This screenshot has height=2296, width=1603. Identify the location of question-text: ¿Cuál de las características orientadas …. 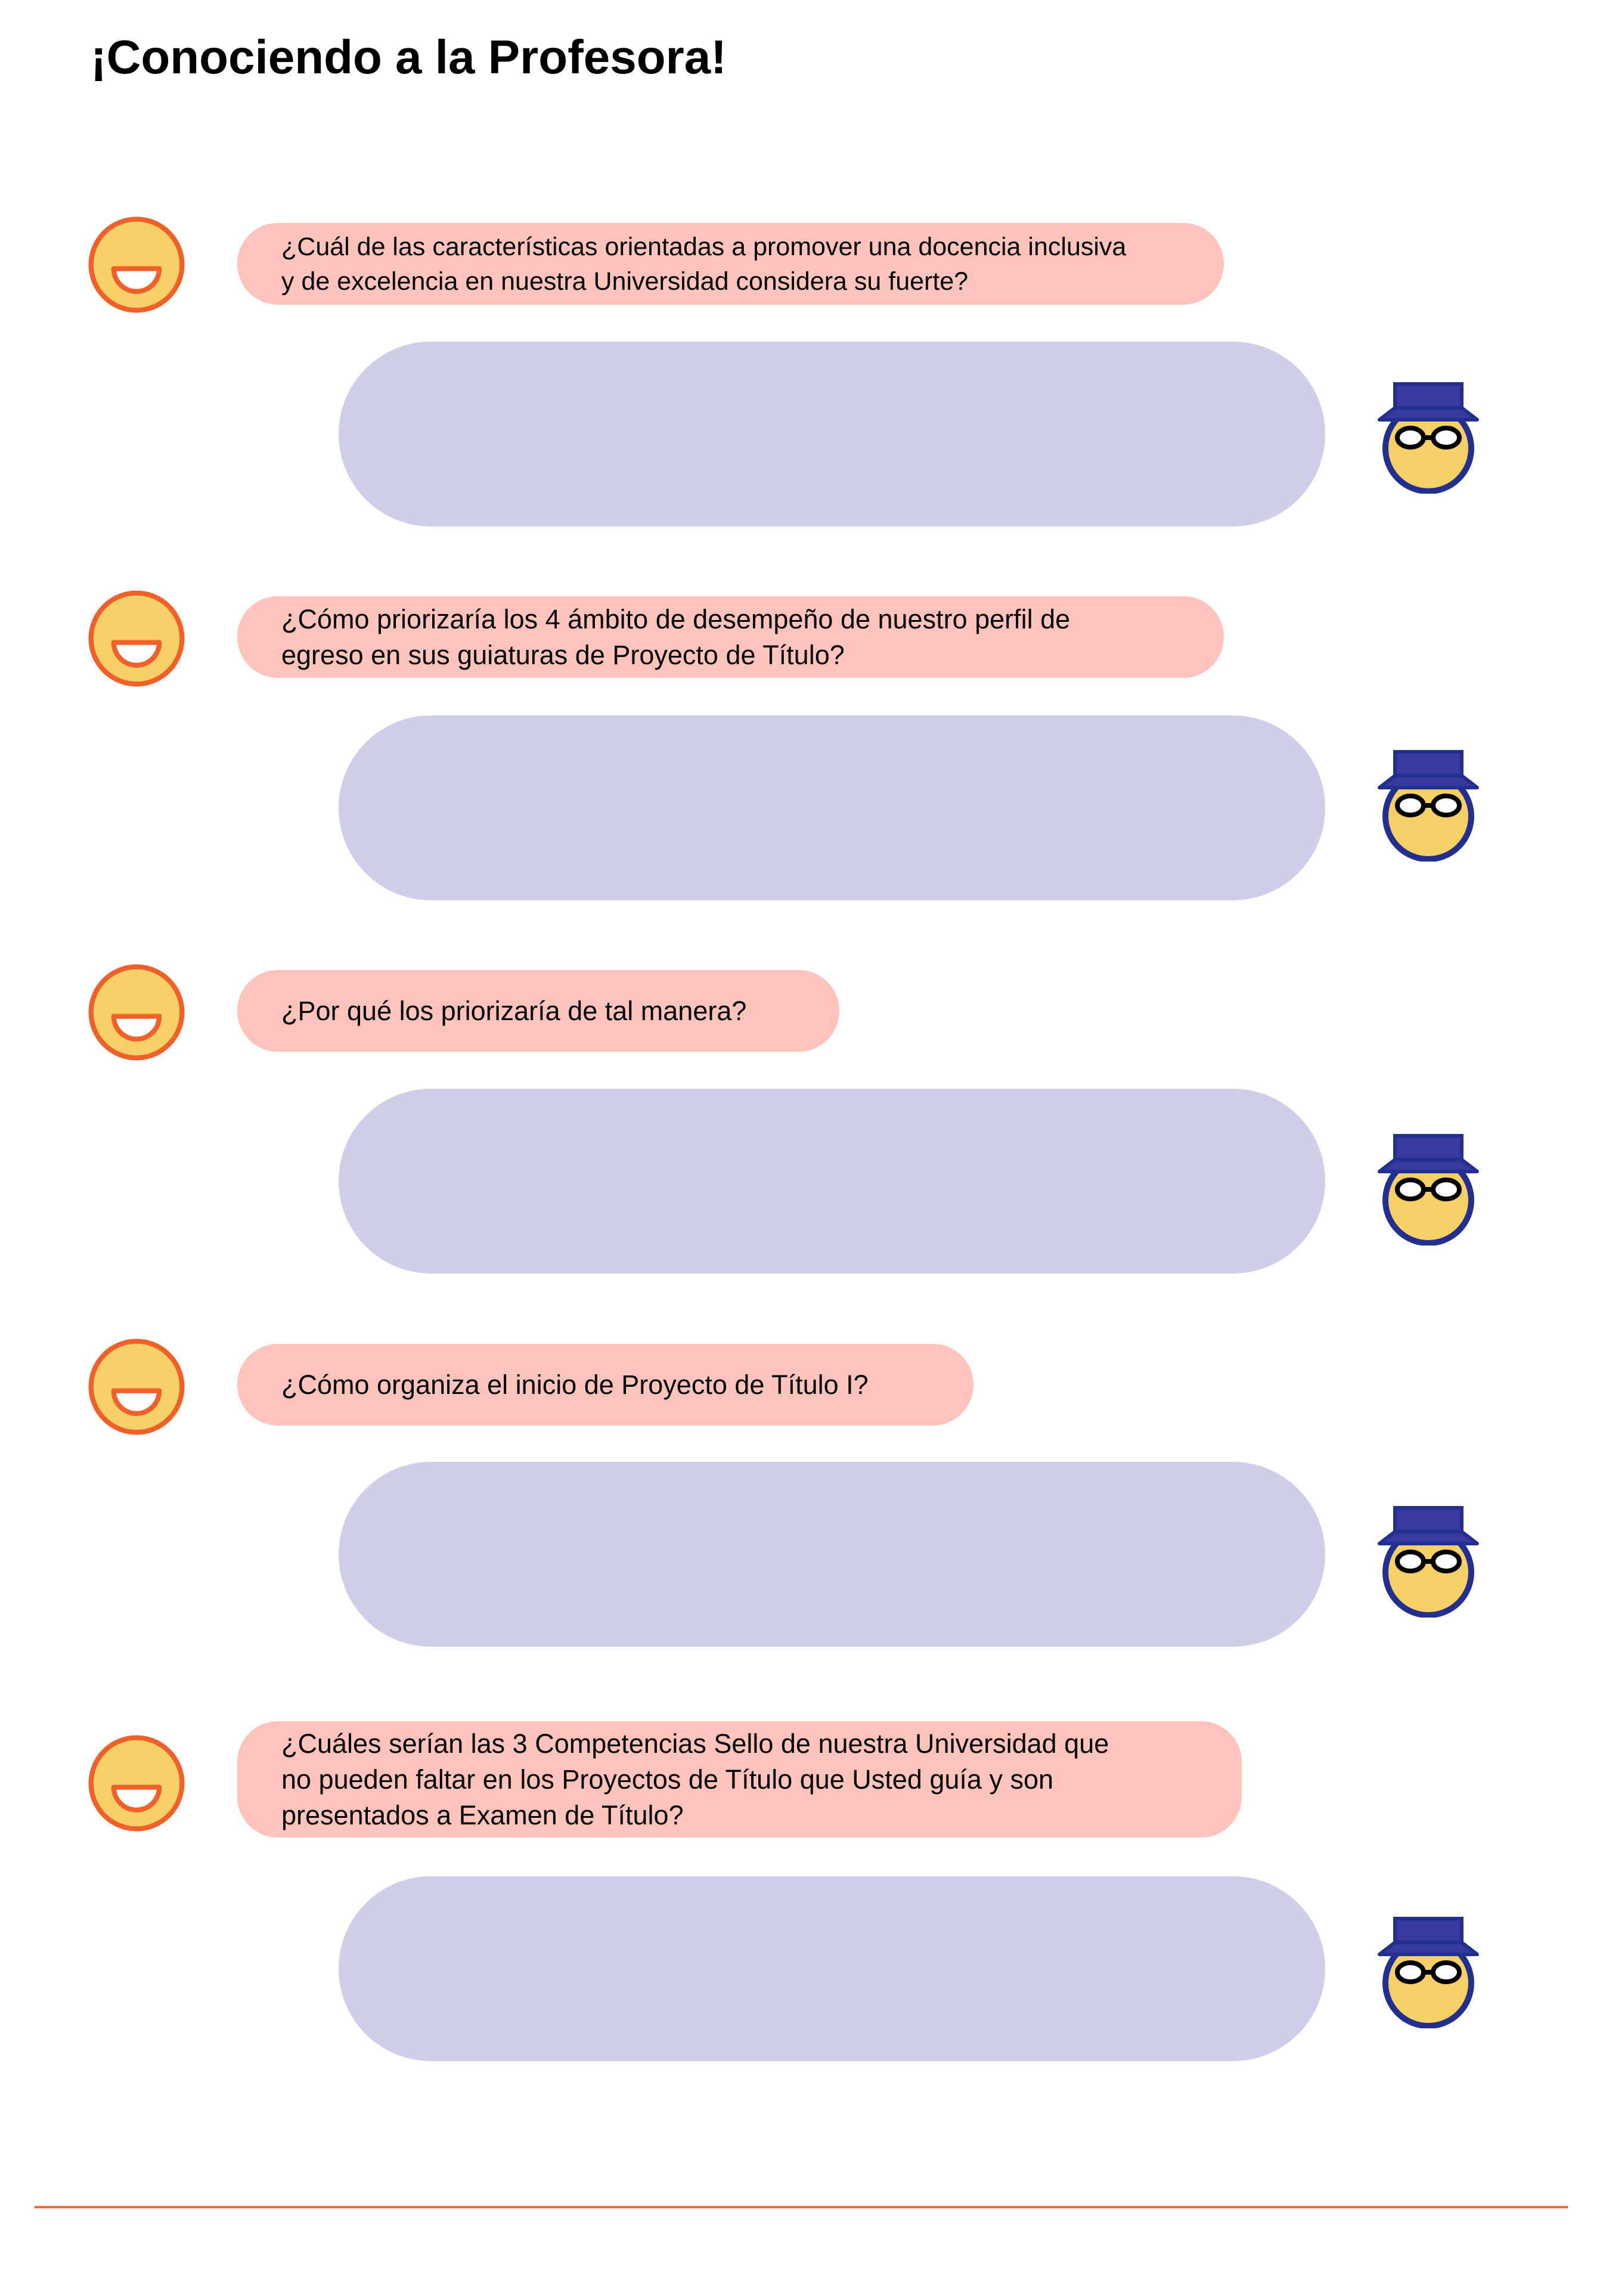
(704, 264).